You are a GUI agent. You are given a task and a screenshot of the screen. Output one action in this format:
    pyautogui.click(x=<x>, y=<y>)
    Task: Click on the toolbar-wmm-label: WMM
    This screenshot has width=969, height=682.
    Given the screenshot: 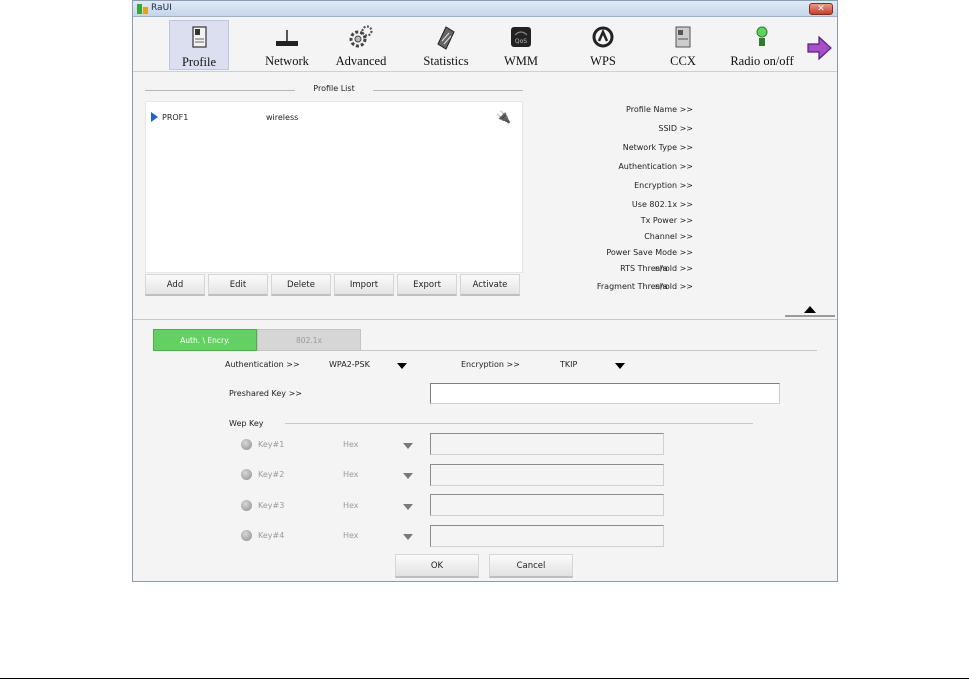 What is the action you would take?
    pyautogui.click(x=521, y=61)
    